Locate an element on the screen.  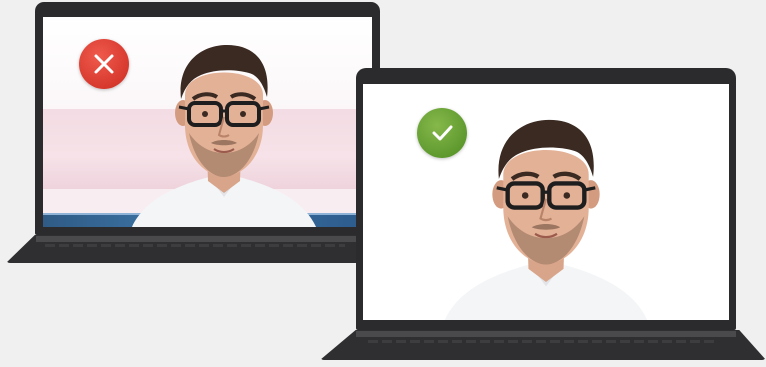
cross-icon is located at coordinates (104, 64).